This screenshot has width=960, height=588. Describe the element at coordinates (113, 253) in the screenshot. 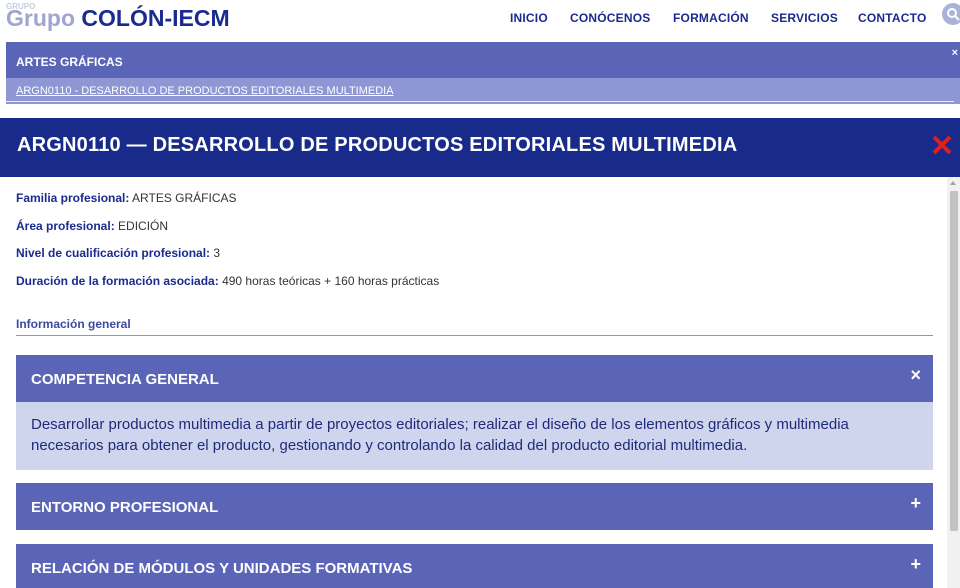

I see `detail-label: Nivel de cualificación profesional:` at that location.